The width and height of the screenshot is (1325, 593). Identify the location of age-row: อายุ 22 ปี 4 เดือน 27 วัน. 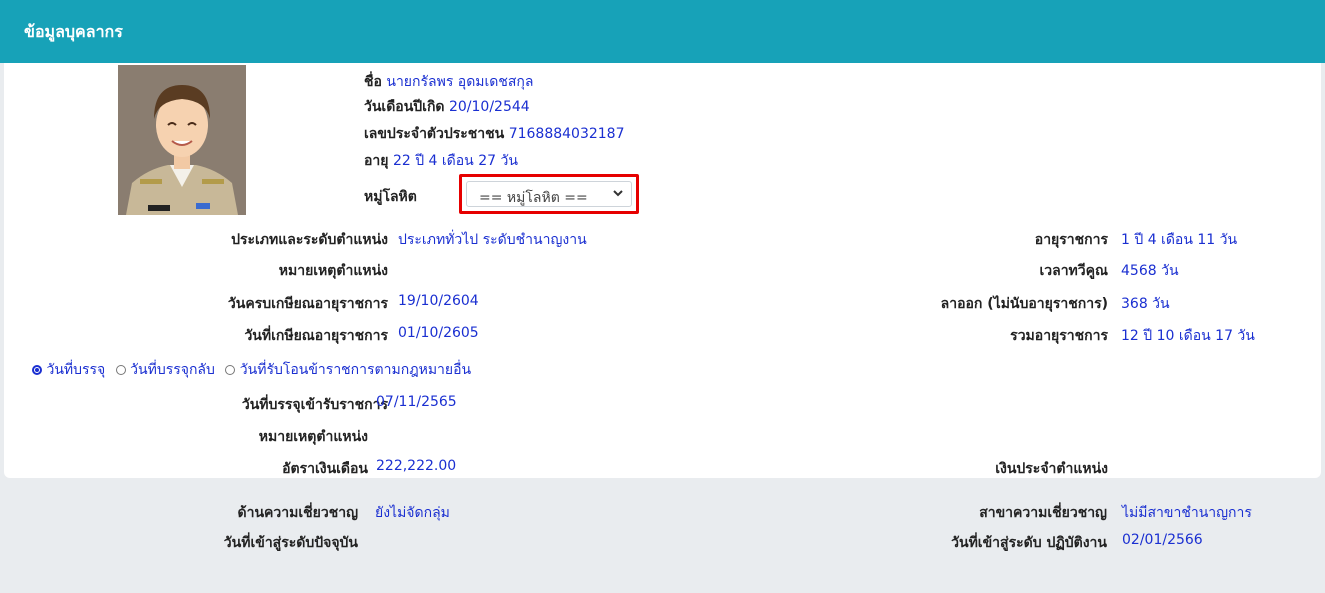
(441, 161).